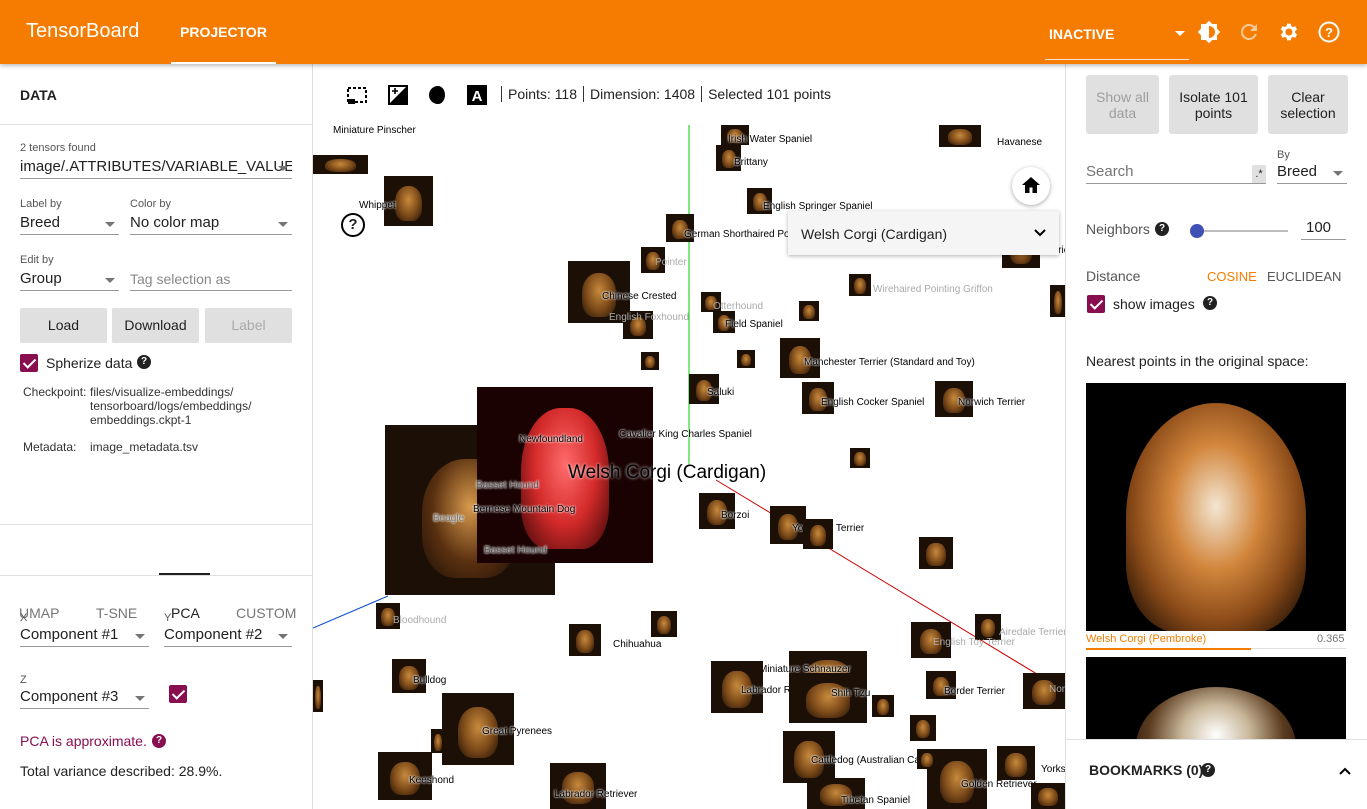 The height and width of the screenshot is (809, 1367). I want to click on point-label: Chihuahua, so click(637, 644).